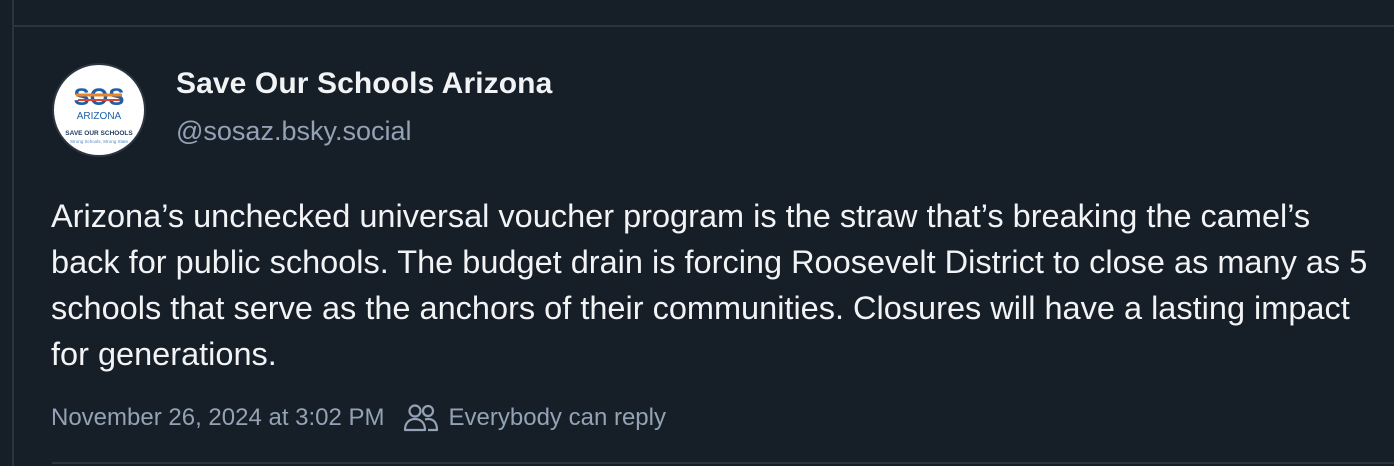  Describe the element at coordinates (421, 418) in the screenshot. I see `people-icon` at that location.